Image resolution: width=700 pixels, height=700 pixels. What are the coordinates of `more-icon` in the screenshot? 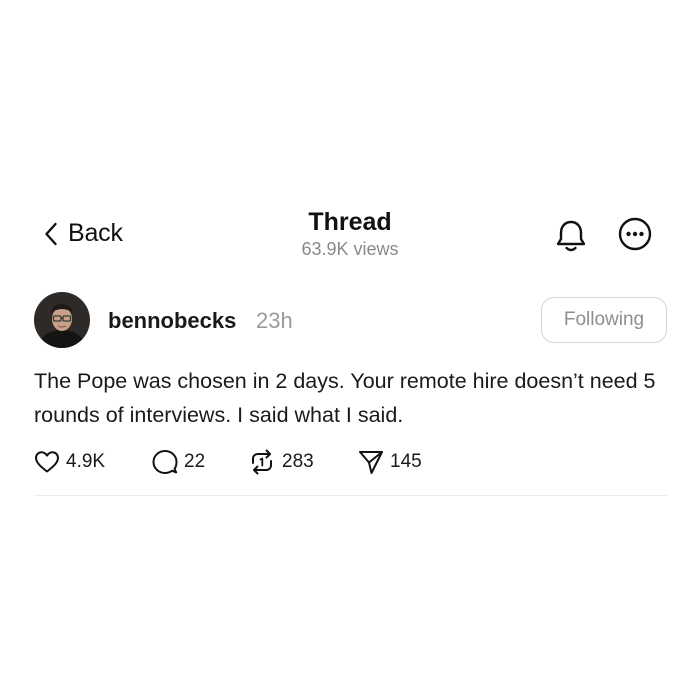 It's located at (635, 234).